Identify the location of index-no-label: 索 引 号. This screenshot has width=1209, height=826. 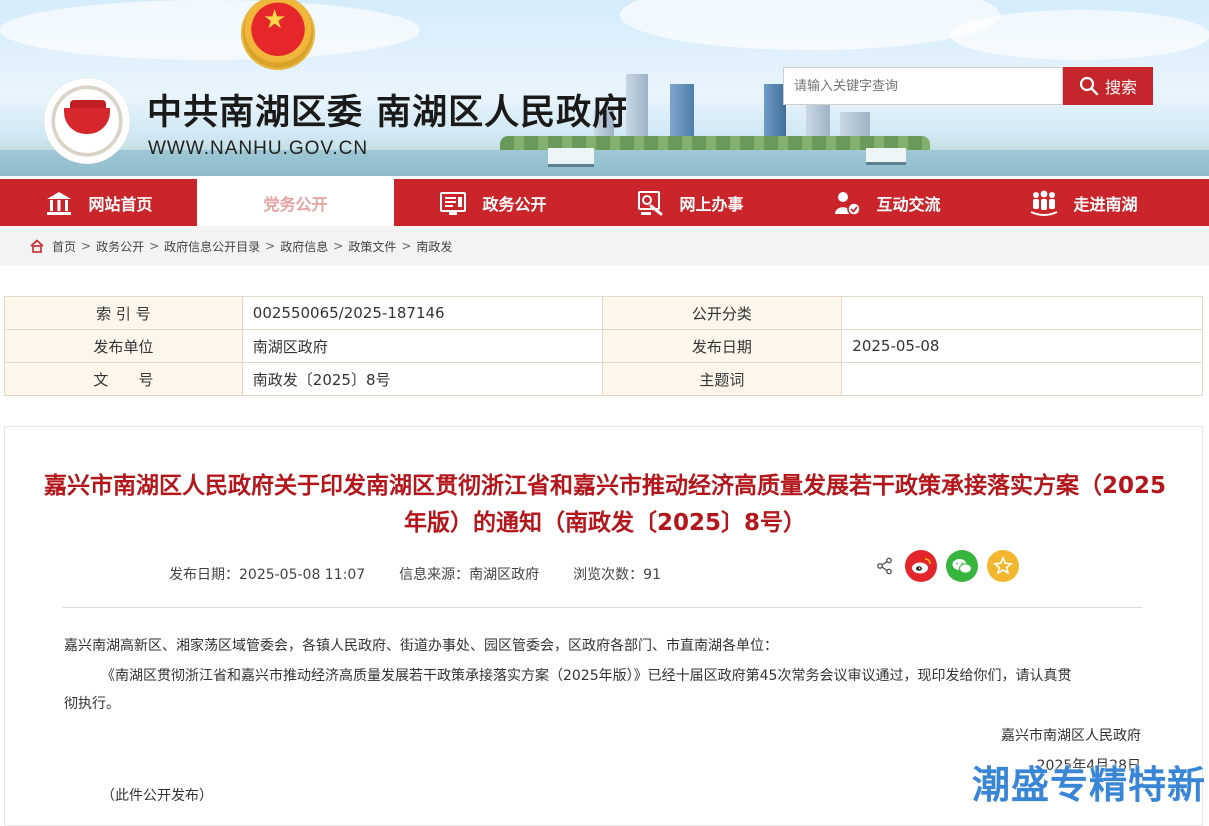
(123, 313).